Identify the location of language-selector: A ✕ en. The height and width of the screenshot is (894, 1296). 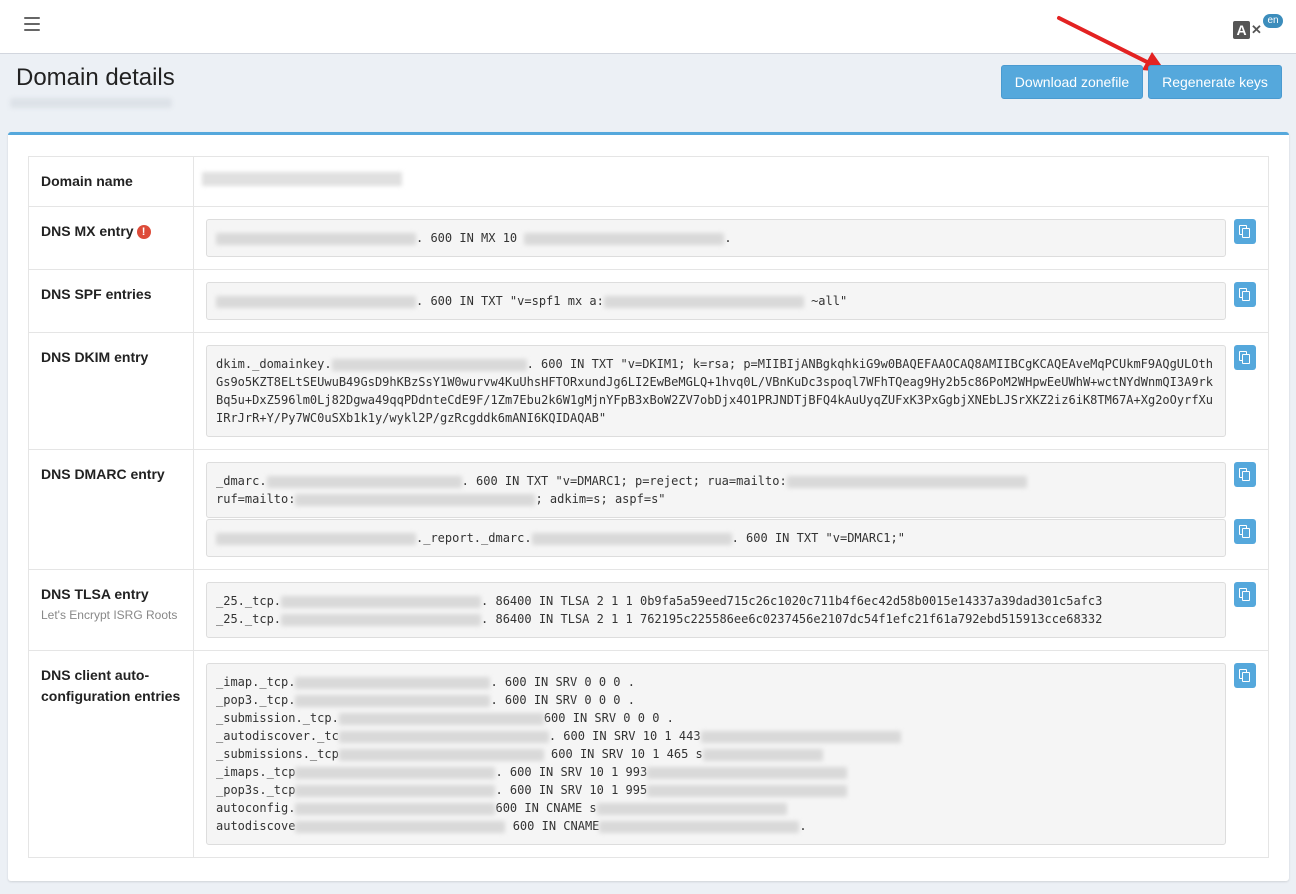
(1258, 28).